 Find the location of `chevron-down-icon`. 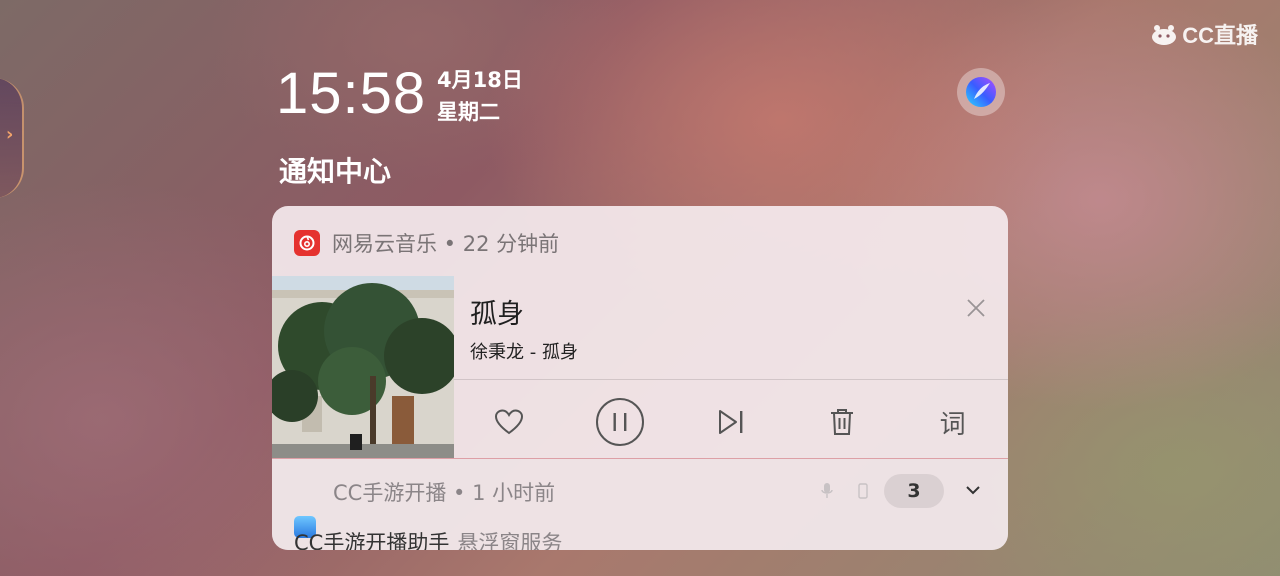

chevron-down-icon is located at coordinates (973, 490).